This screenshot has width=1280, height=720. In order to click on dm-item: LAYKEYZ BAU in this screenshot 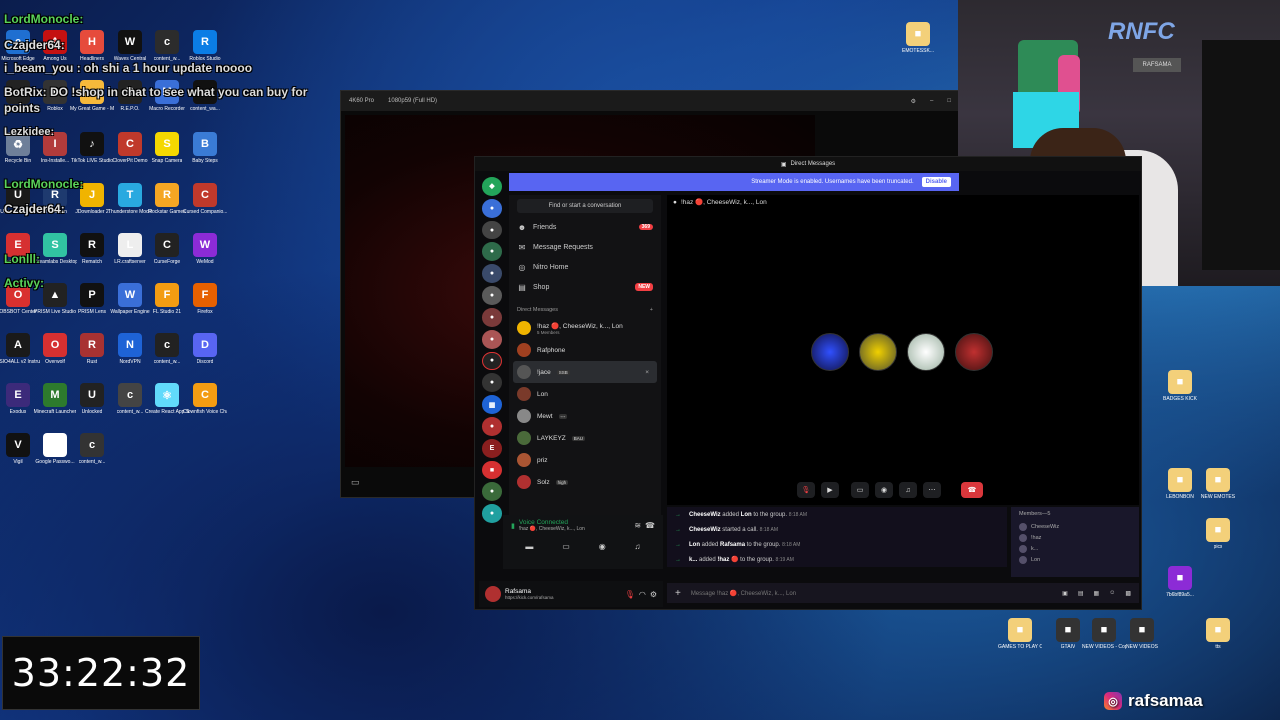, I will do `click(585, 438)`.